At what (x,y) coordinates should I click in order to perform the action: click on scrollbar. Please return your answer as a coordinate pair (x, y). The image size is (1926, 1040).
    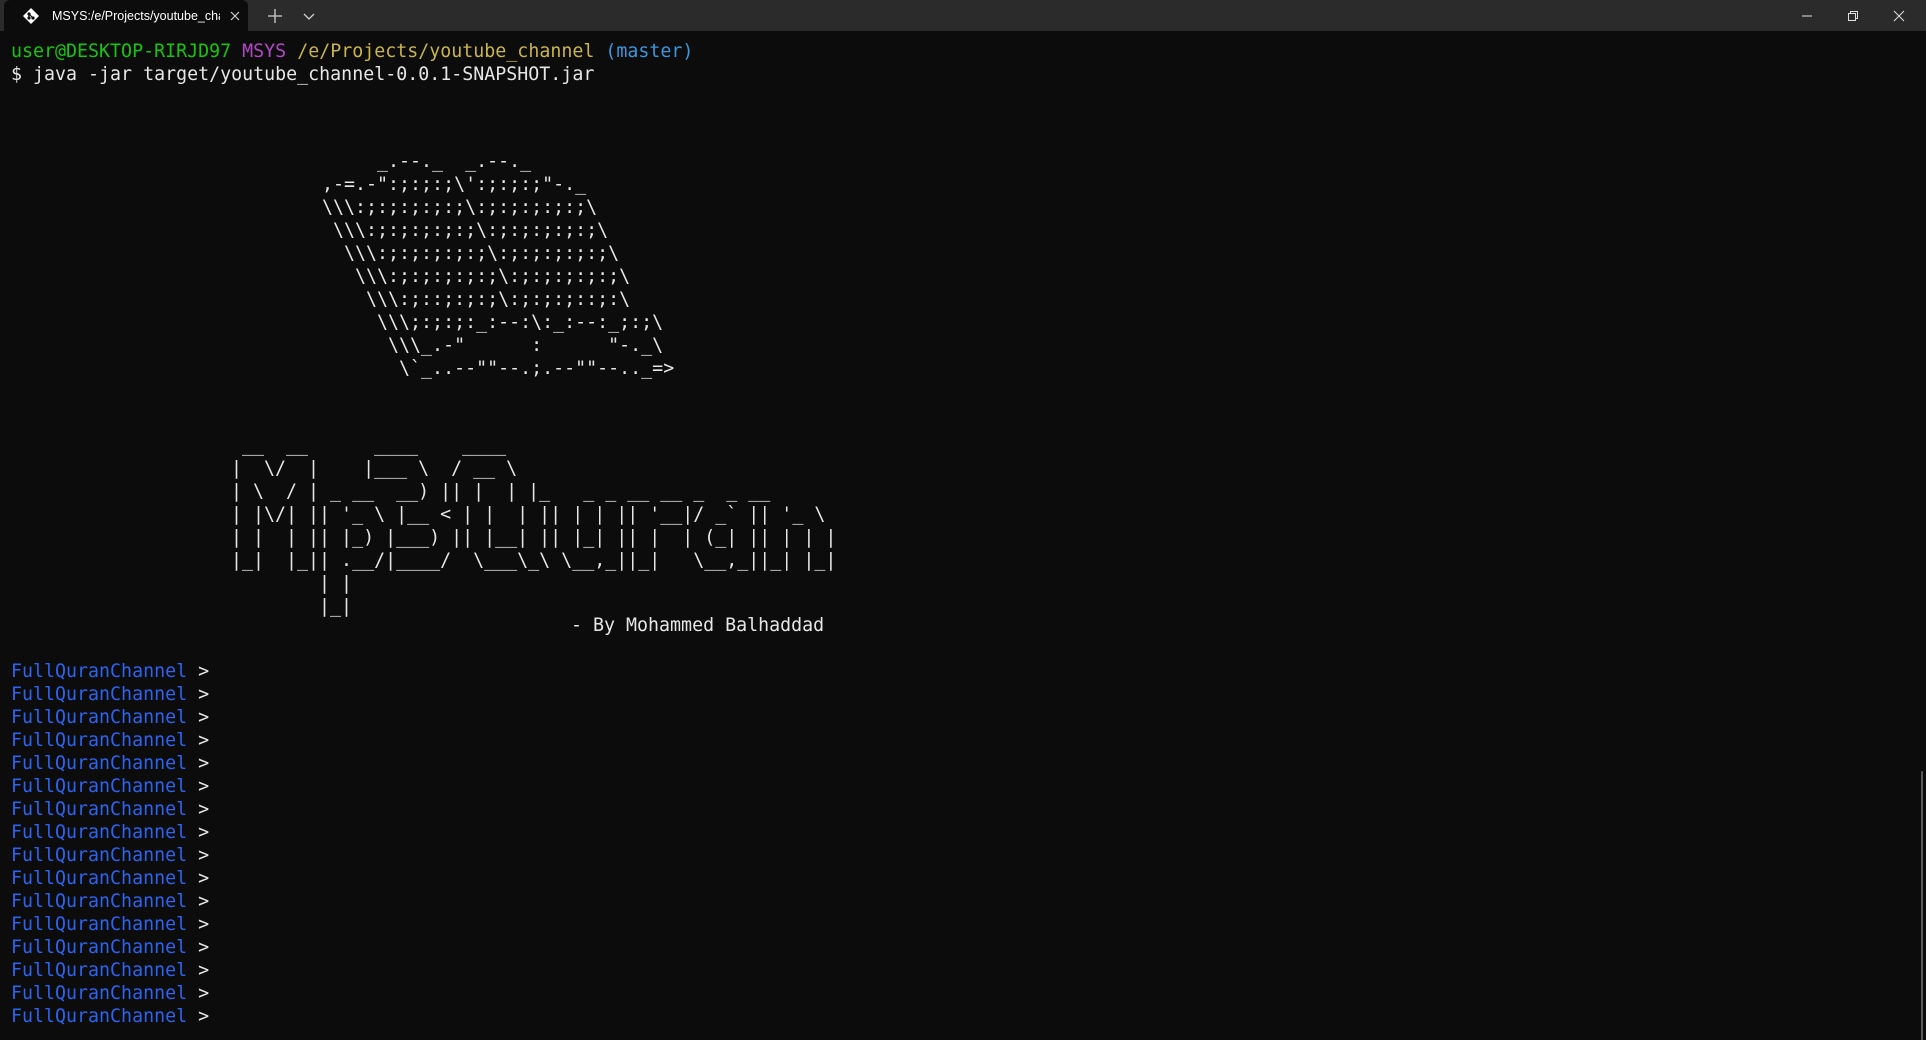
    Looking at the image, I should click on (1922, 535).